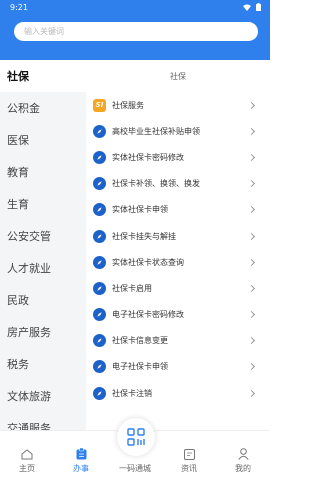  I want to click on list-item: 实体社保卡密码修改, so click(178, 157).